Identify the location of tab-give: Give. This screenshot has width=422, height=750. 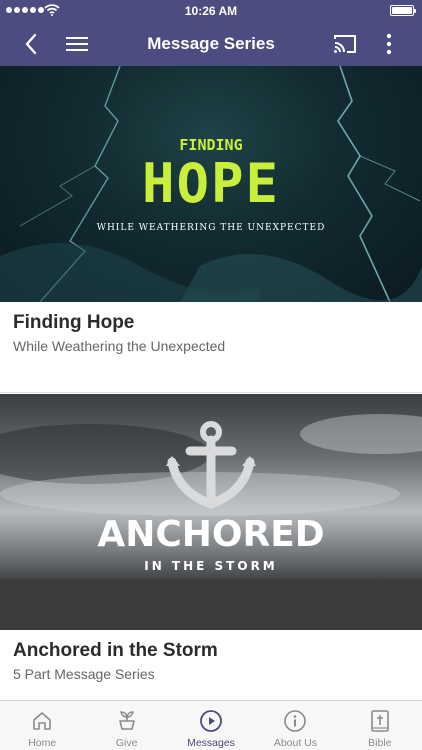
(126, 725).